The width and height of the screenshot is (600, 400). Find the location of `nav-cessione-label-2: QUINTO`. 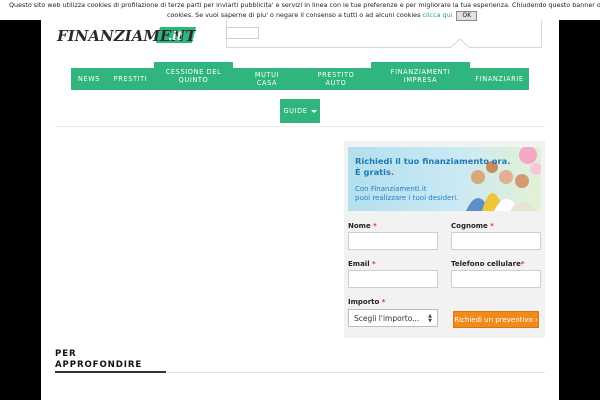

nav-cessione-label-2: QUINTO is located at coordinates (193, 80).